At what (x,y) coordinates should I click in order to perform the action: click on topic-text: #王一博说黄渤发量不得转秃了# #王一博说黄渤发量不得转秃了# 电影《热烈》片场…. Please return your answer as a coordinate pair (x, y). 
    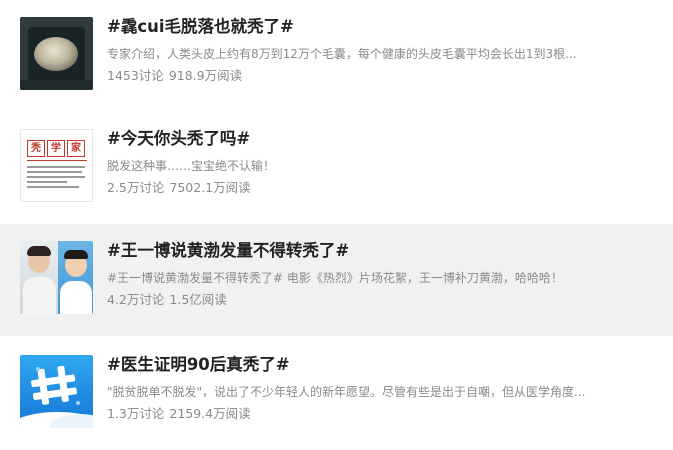
    Looking at the image, I should click on (387, 274).